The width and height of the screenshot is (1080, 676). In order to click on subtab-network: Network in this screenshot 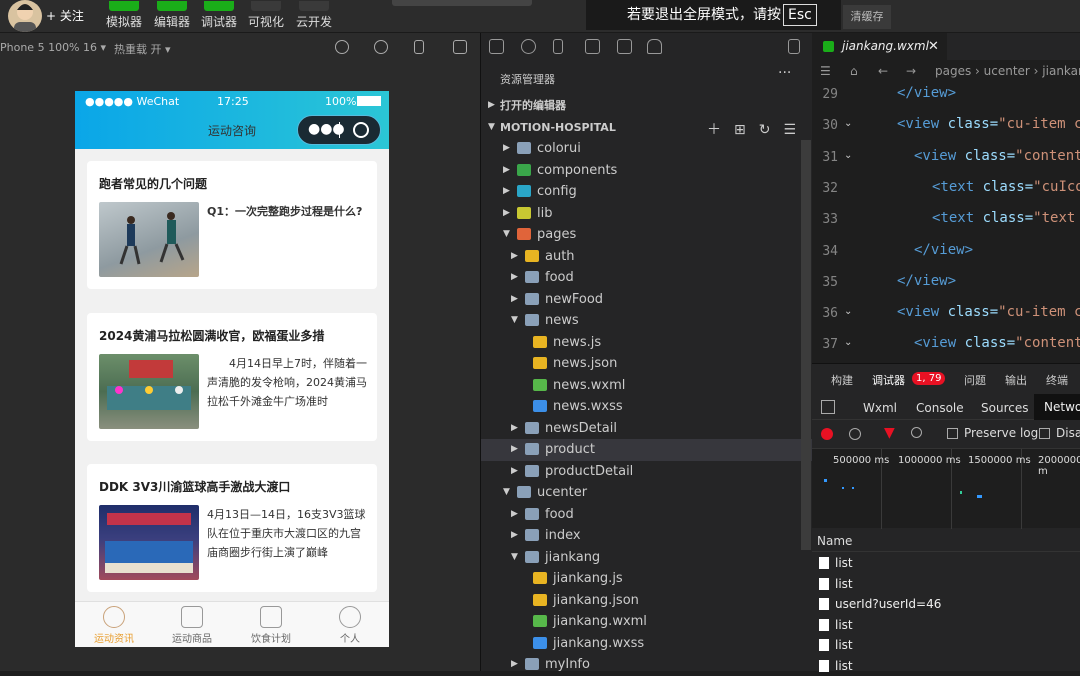, I will do `click(1057, 407)`.